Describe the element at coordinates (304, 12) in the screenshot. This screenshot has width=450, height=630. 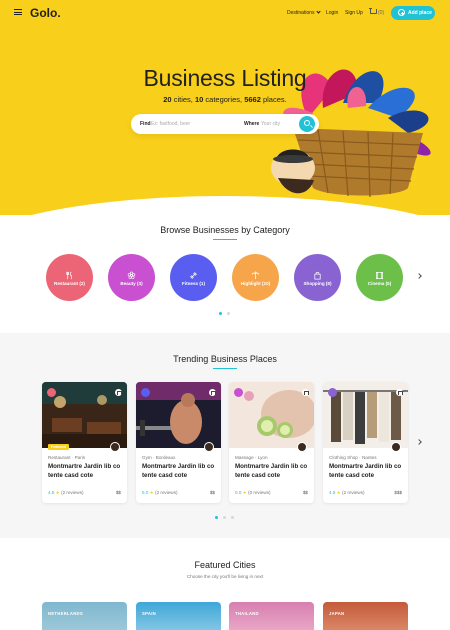
I see `nav-destinations: Destinations` at that location.